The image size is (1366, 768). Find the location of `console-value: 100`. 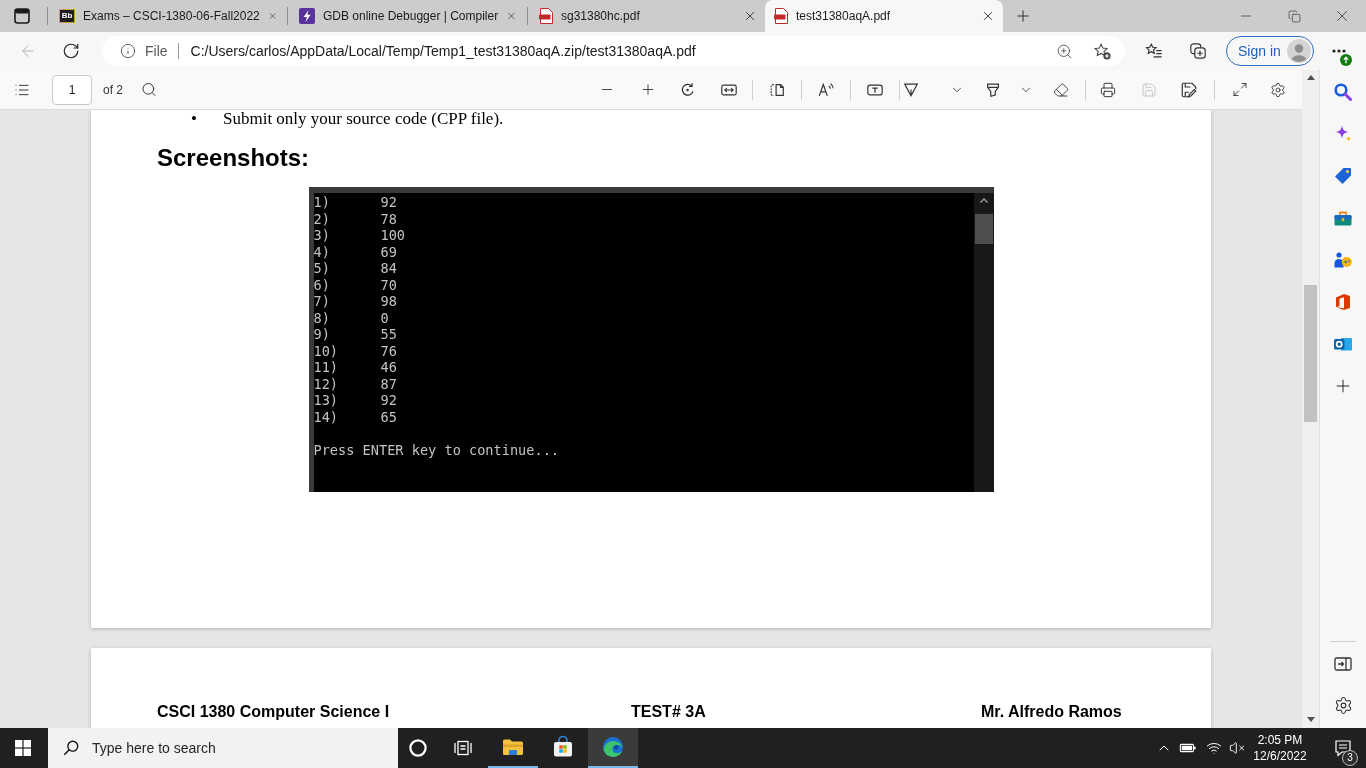

console-value: 100 is located at coordinates (393, 235).